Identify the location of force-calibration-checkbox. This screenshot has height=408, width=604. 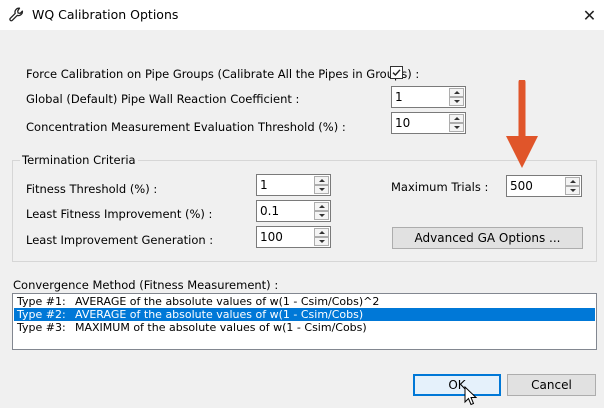
(396, 72).